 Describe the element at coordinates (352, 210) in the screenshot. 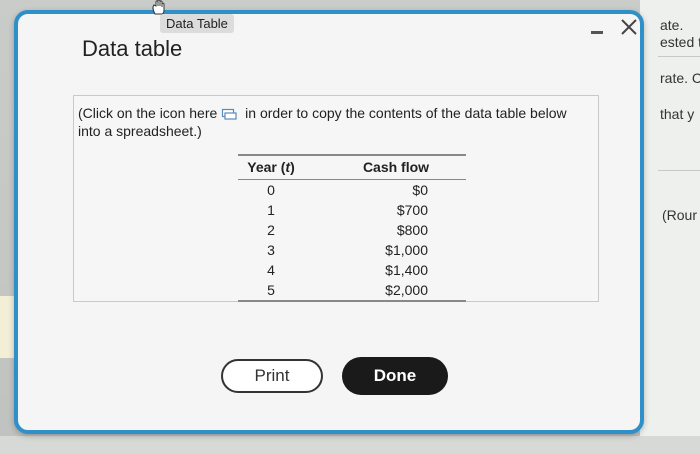

I see `table-row: 1 $700` at that location.